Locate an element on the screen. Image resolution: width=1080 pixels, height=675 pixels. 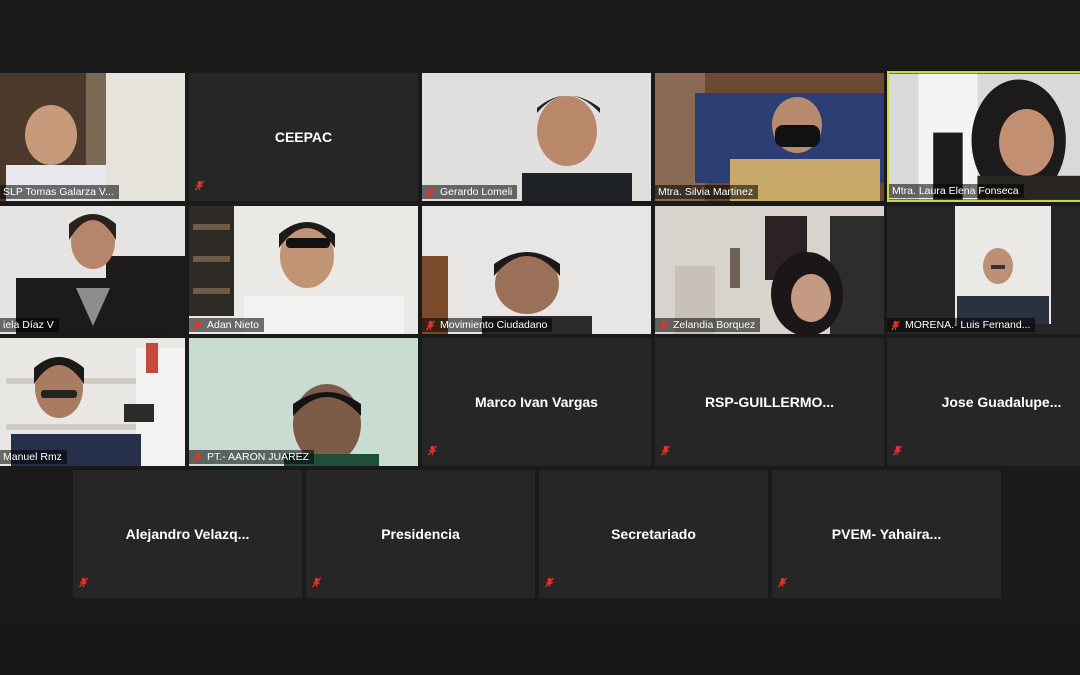
participant-name: CEEPAC is located at coordinates (303, 137).